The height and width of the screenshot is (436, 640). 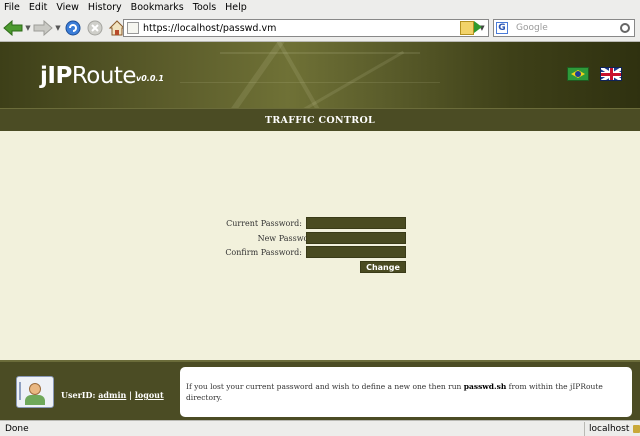 I want to click on user-info: UserID: admin | logout, so click(x=112, y=395).